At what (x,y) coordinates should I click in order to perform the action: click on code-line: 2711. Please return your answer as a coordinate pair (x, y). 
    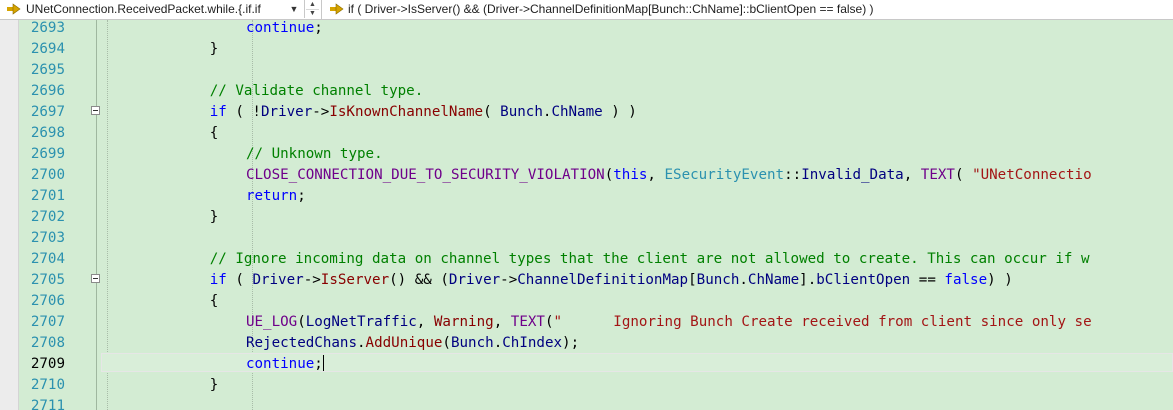
    Looking at the image, I should click on (586, 403).